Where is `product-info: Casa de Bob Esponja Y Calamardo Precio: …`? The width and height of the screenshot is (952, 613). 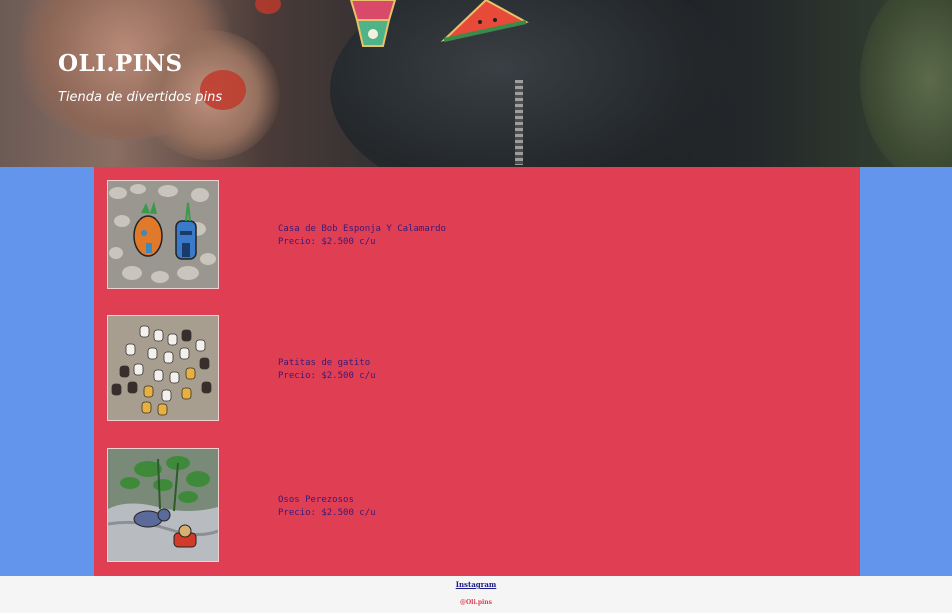
product-info: Casa de Bob Esponja Y Calamardo Precio: … is located at coordinates (362, 236).